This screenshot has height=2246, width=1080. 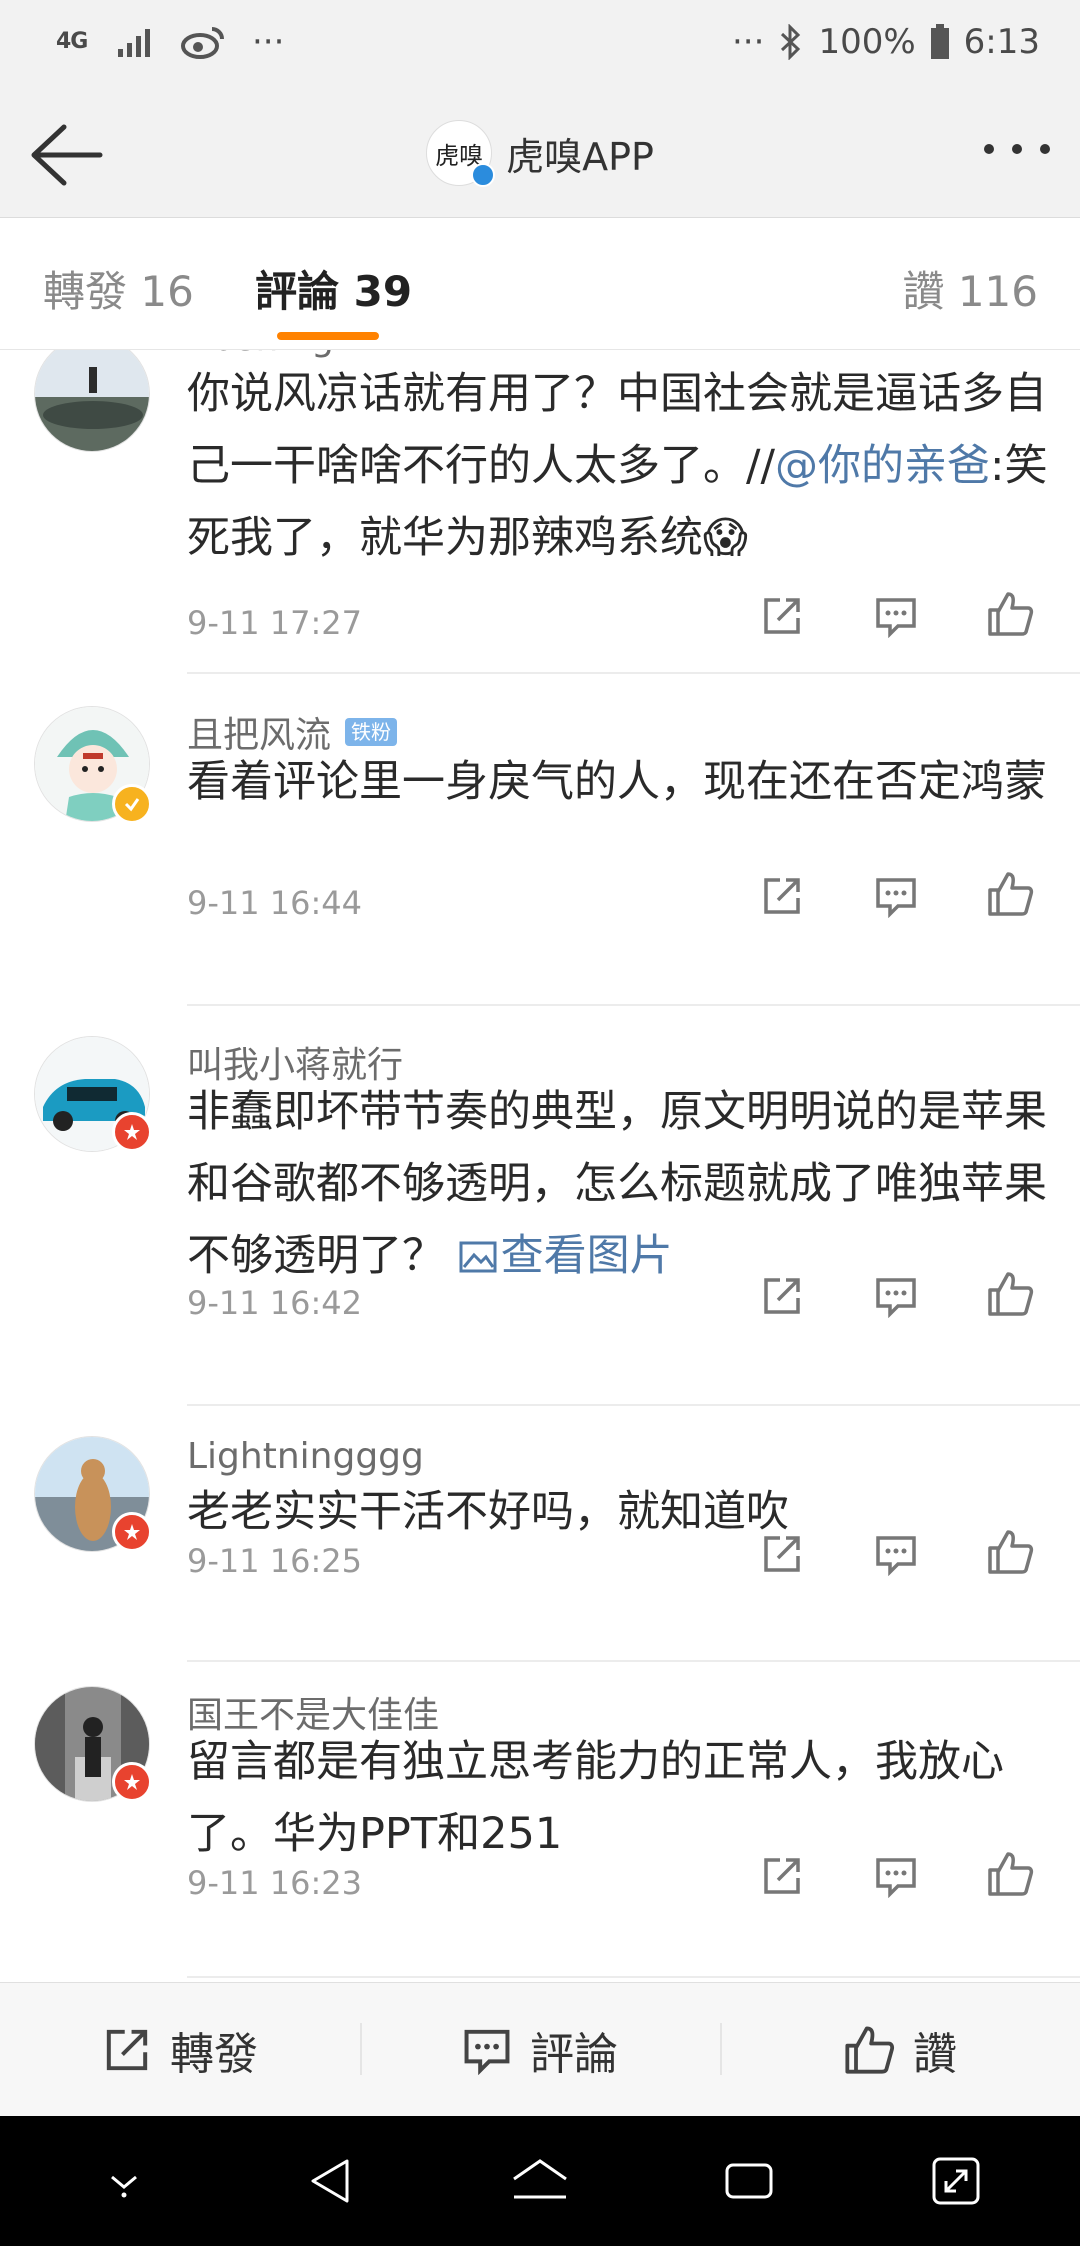 I want to click on system-navigation-bar, so click(x=540, y=2181).